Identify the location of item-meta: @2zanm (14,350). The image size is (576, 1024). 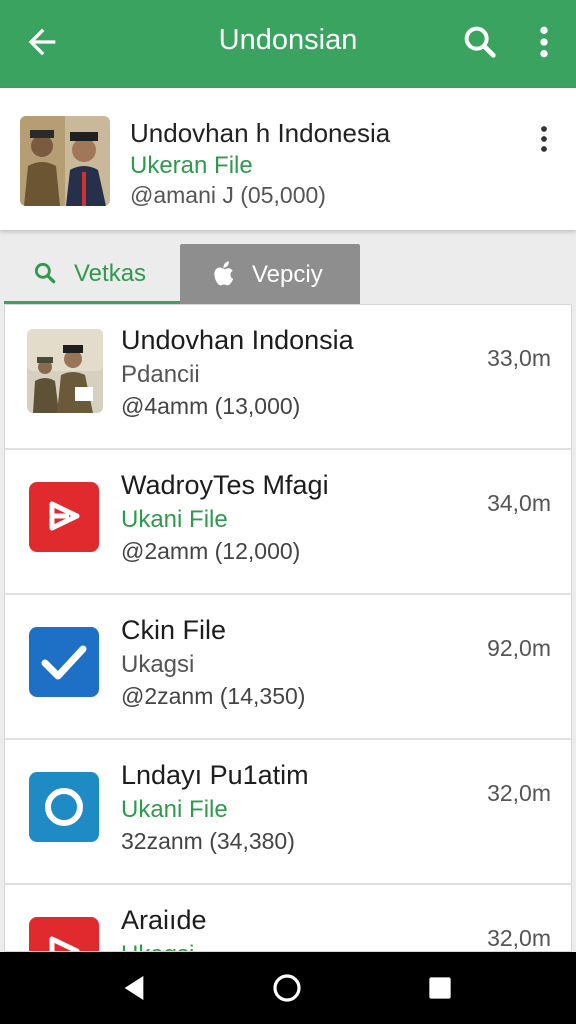
(213, 696).